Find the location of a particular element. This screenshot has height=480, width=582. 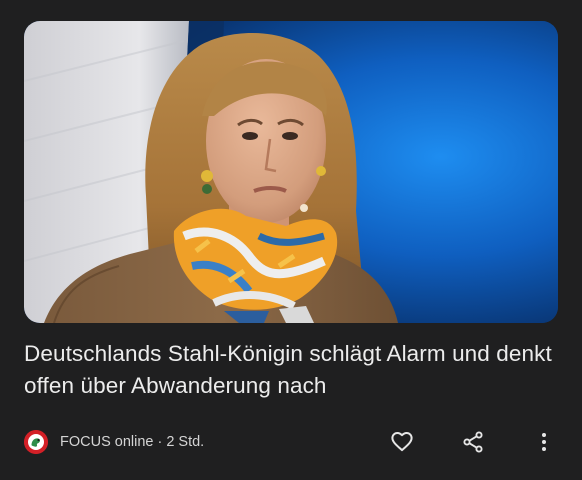

more-vert-icon is located at coordinates (544, 442).